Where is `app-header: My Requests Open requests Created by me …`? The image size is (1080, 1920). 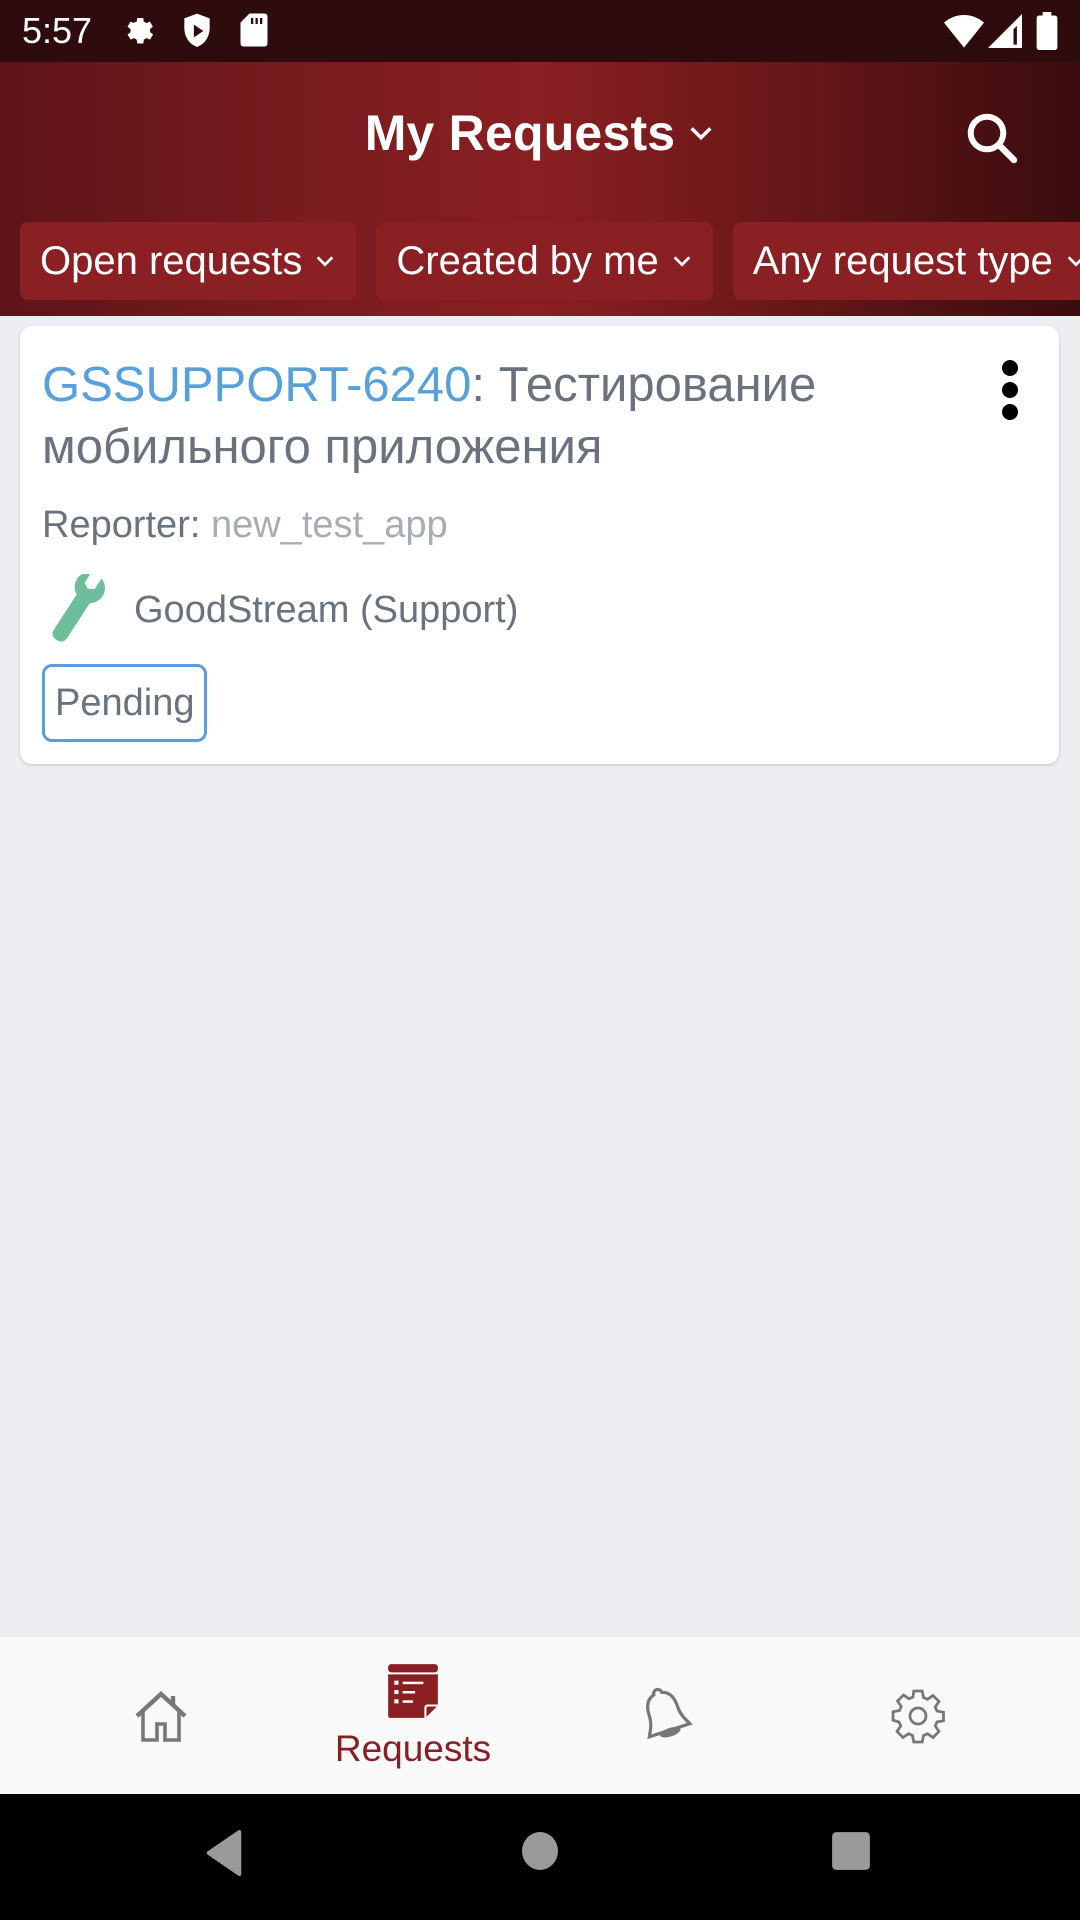 app-header: My Requests Open requests Created by me … is located at coordinates (540, 189).